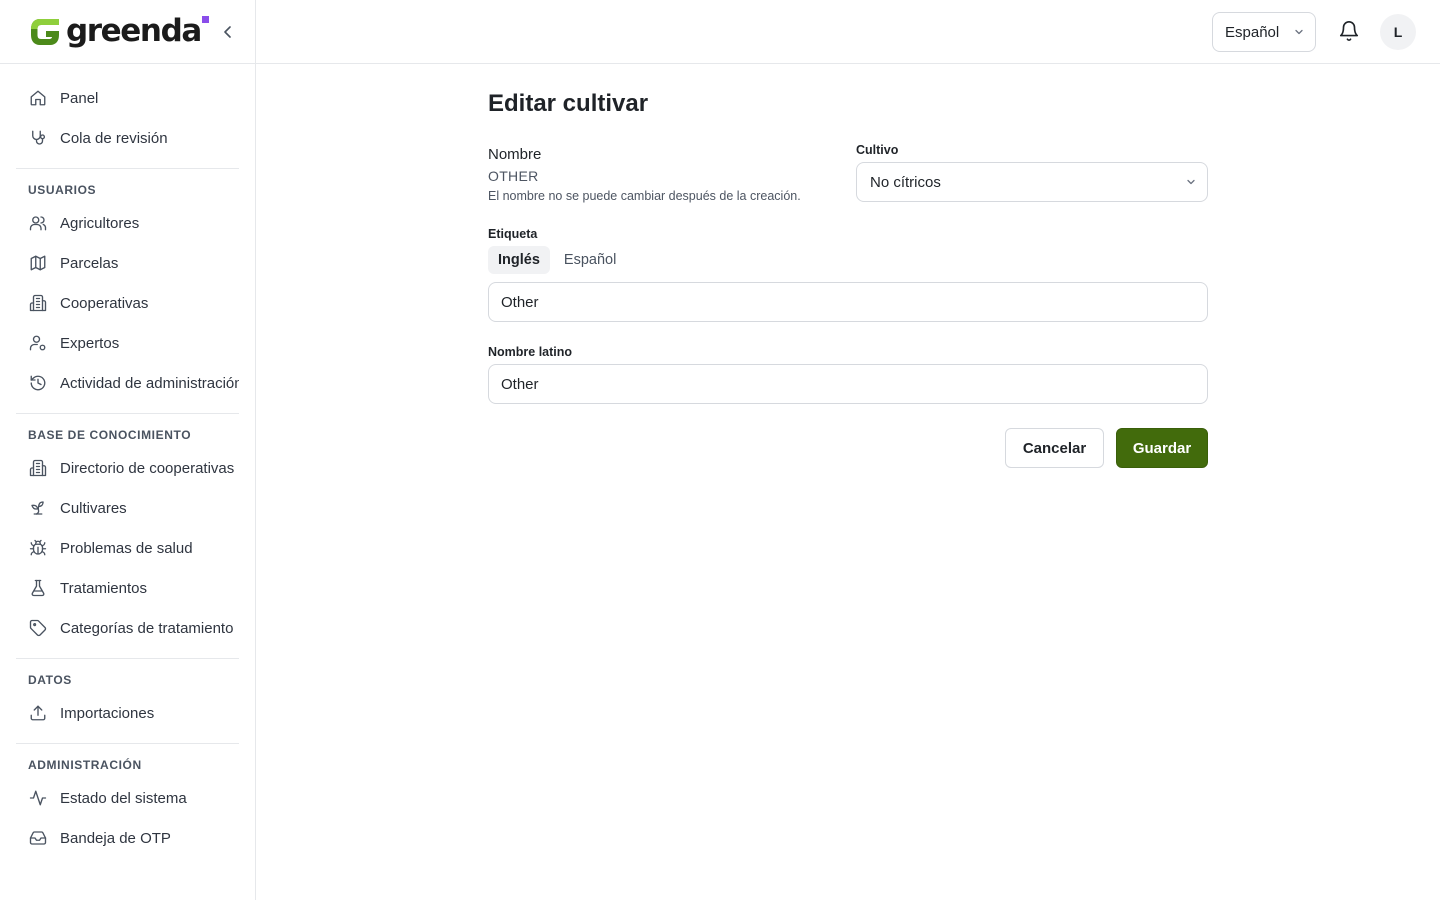 This screenshot has height=900, width=1440. I want to click on user-avatar: L, so click(1398, 32).